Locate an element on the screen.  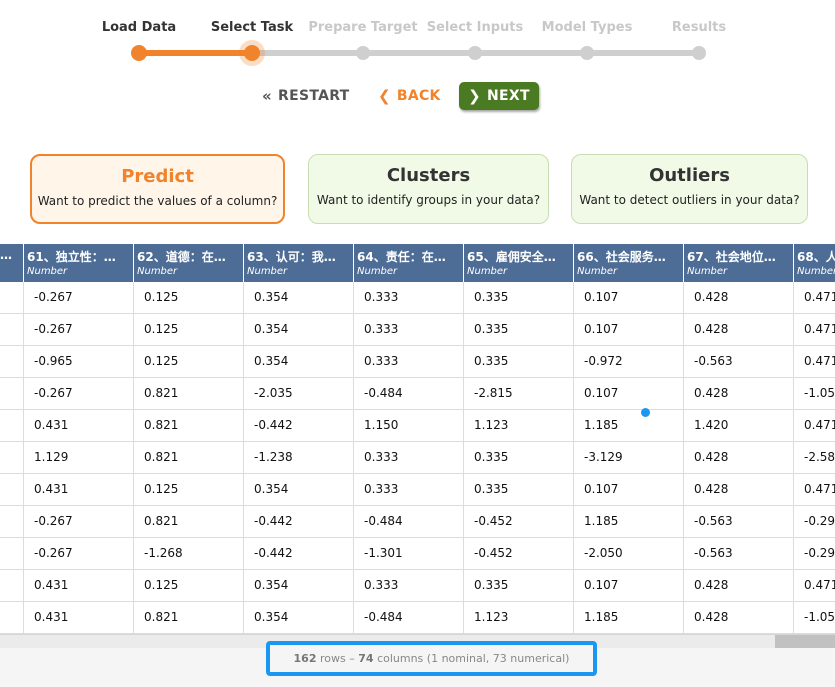
column-header-3: 63、认可：我… Number is located at coordinates (299, 263).